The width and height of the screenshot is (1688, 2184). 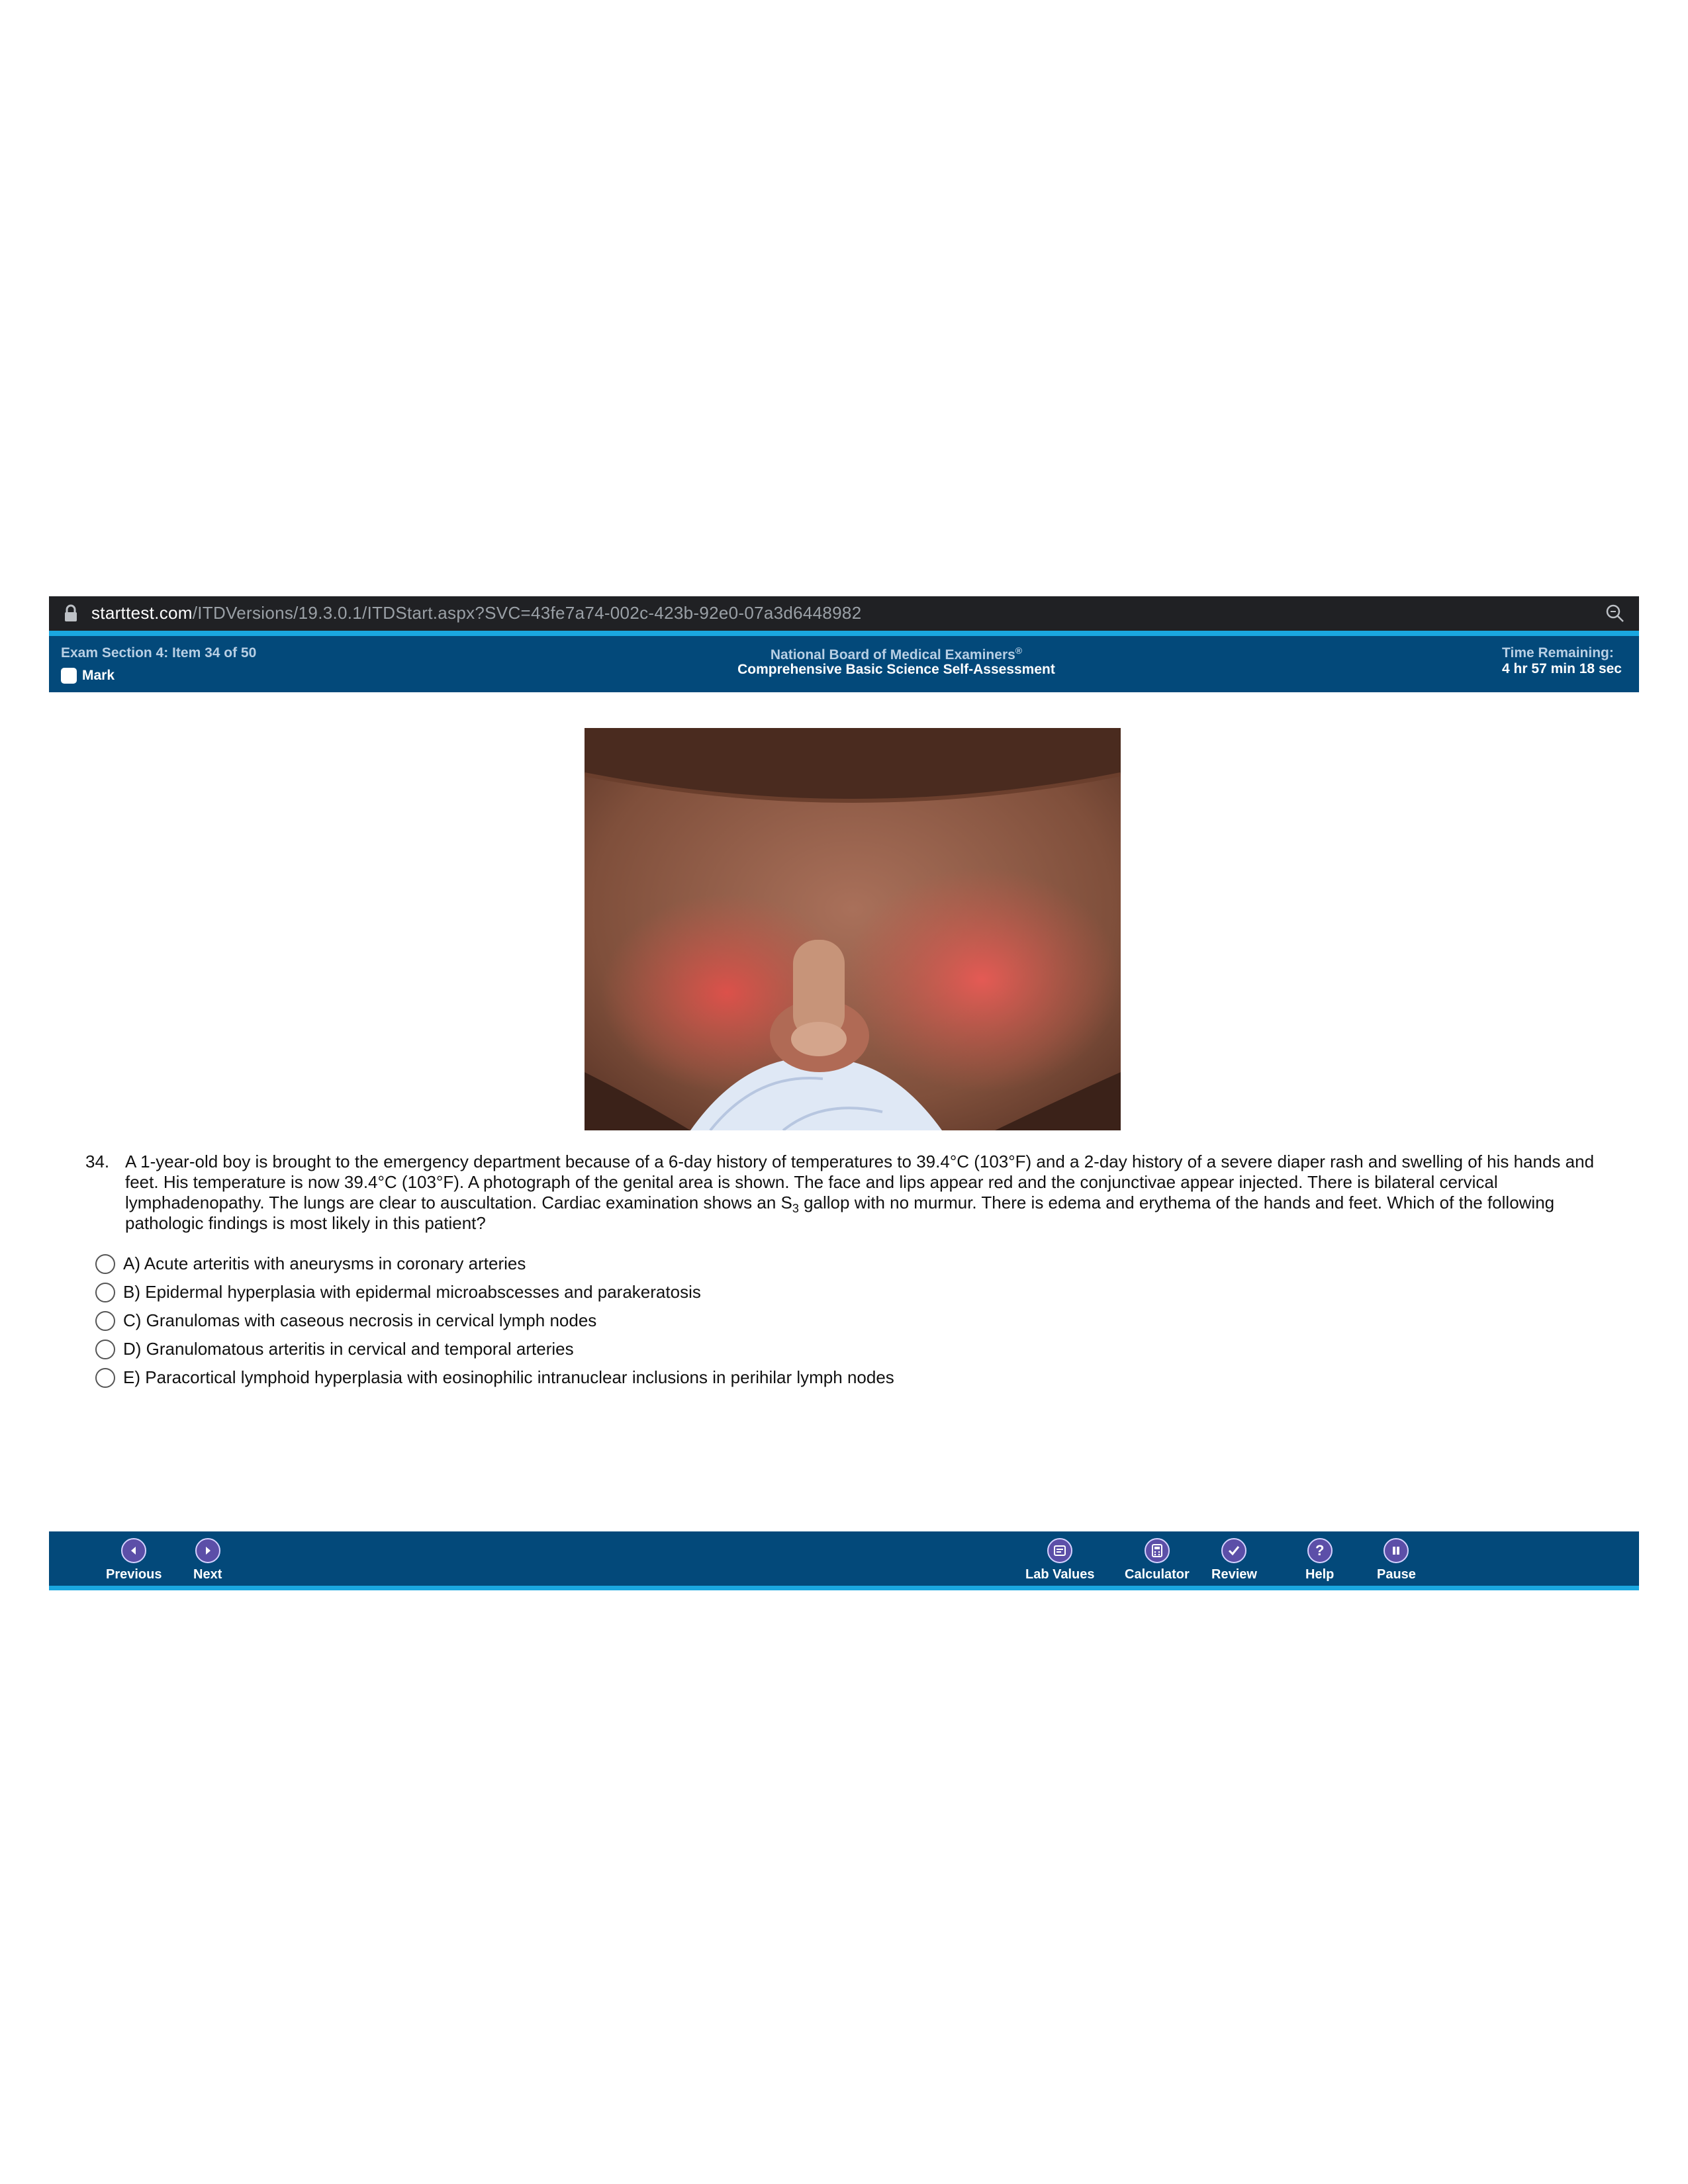 I want to click on mark-label: Mark, so click(x=98, y=675).